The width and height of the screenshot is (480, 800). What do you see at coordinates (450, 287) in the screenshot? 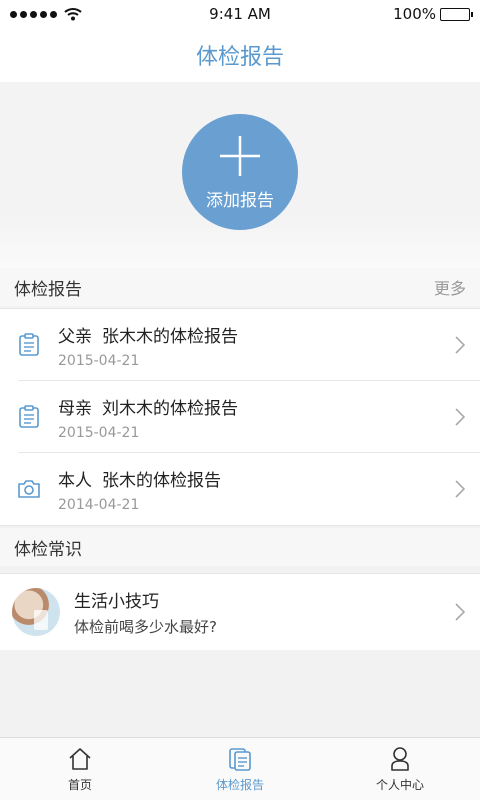
I see `more-link: 更多` at bounding box center [450, 287].